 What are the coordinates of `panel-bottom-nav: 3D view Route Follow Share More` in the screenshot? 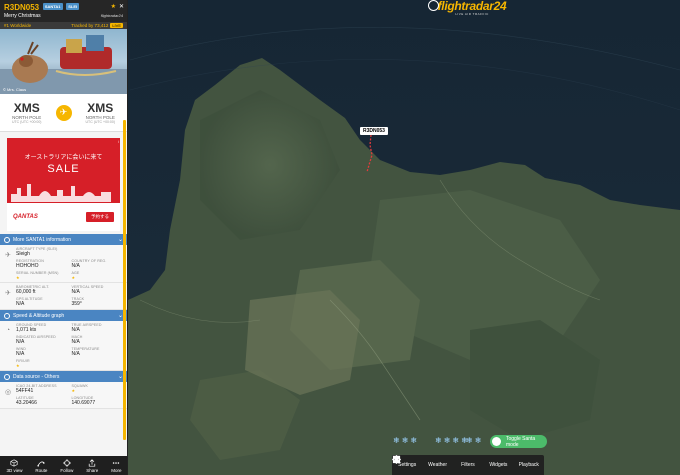 It's located at (63, 465).